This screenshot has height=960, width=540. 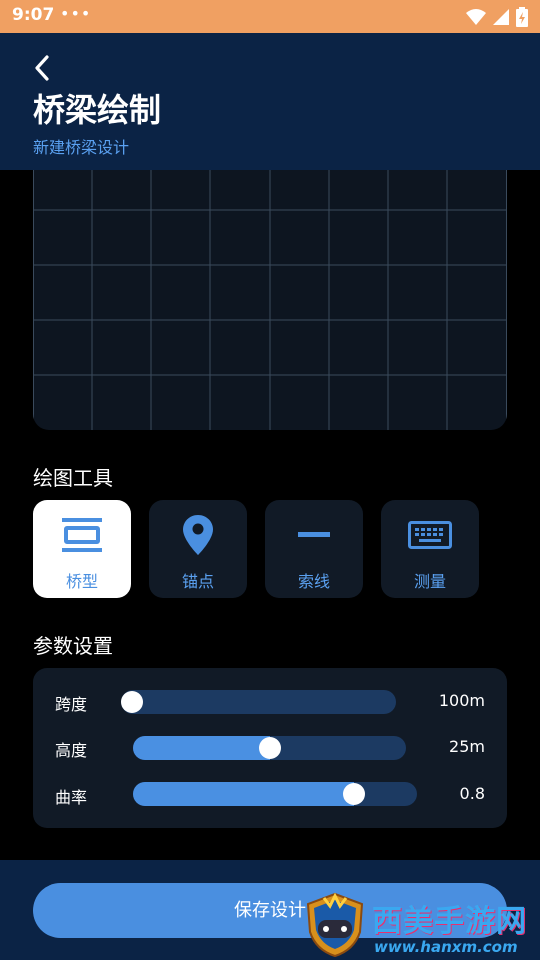 What do you see at coordinates (33, 15) in the screenshot?
I see `status-time: 9:07` at bounding box center [33, 15].